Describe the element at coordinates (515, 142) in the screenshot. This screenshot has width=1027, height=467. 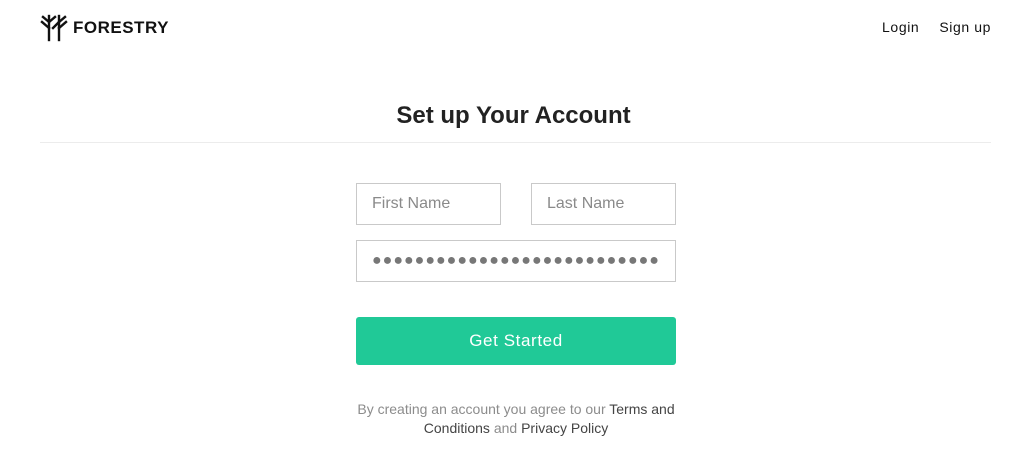
I see `title-divider` at that location.